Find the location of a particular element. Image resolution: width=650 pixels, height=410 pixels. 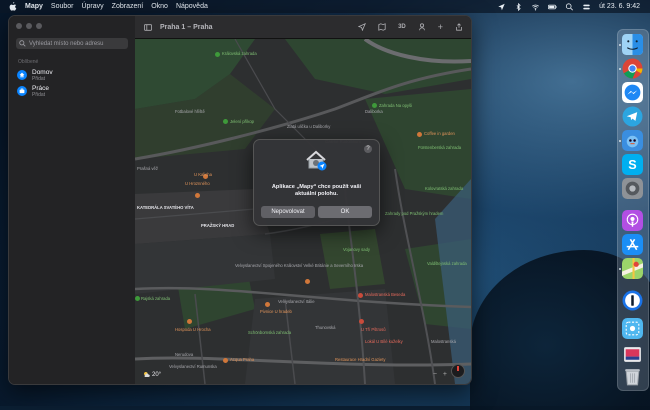

1password-icon is located at coordinates (632, 300).